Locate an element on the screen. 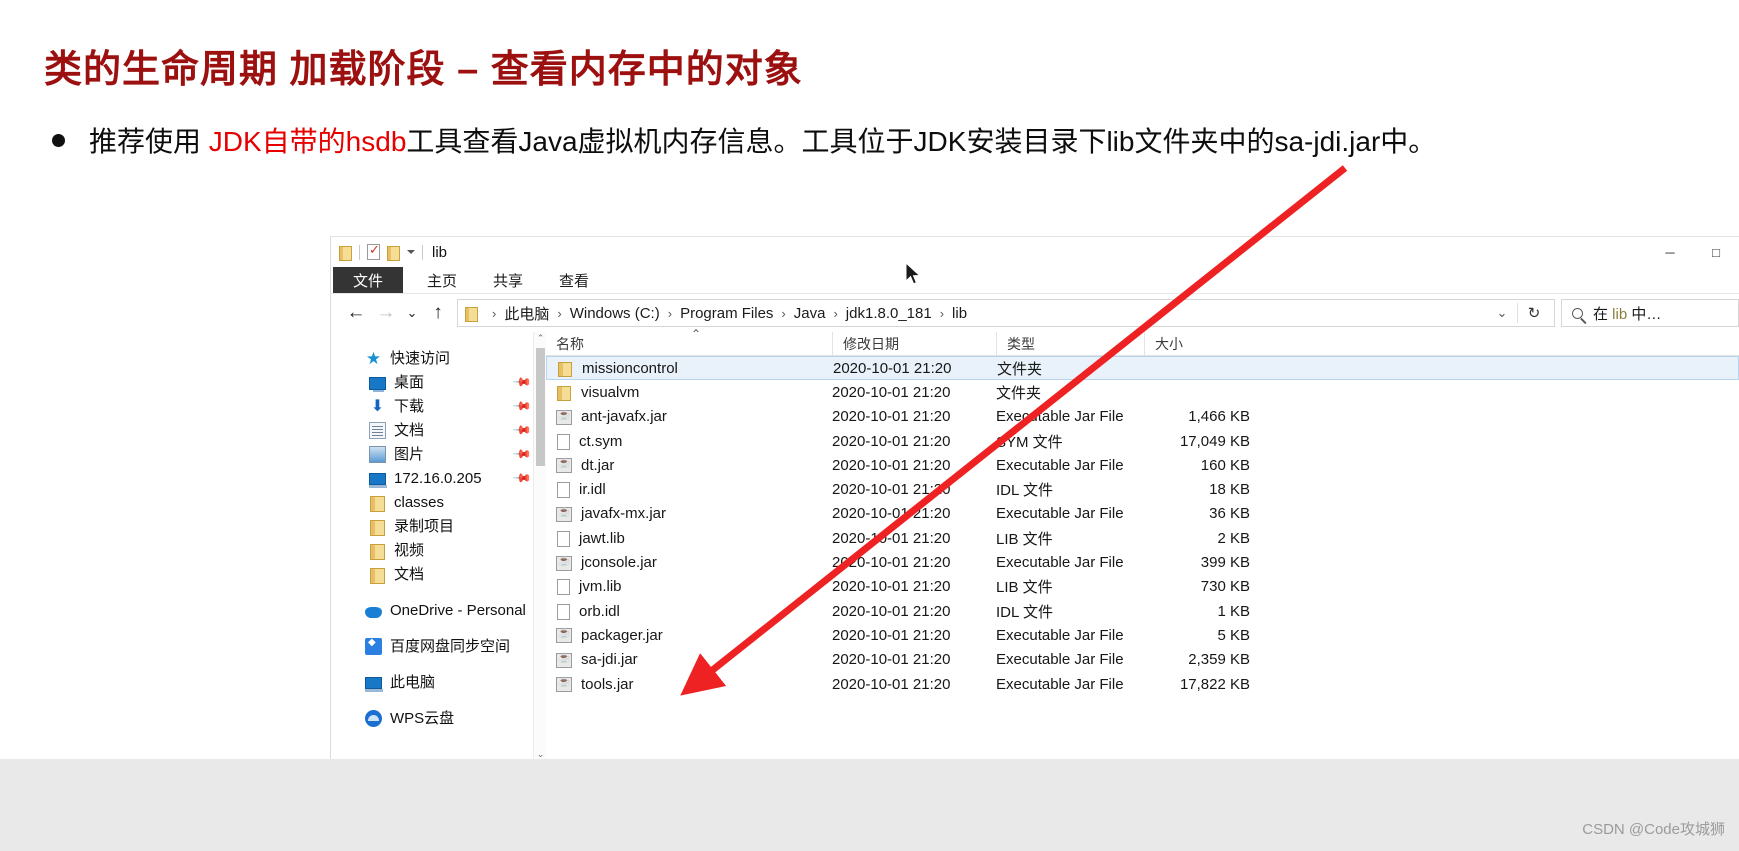 The height and width of the screenshot is (851, 1739). sidebar-item-docs-folder: 文档 is located at coordinates (438, 574).